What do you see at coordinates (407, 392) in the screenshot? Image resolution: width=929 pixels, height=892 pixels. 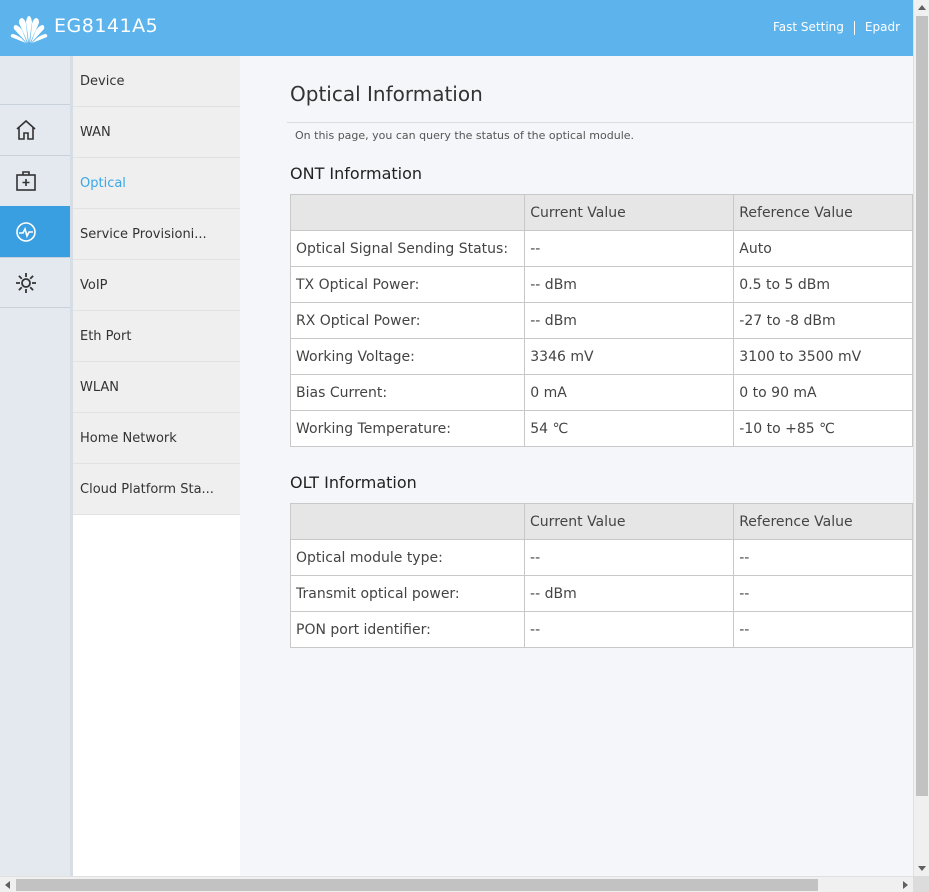 I see `row-label: Bias Current:` at bounding box center [407, 392].